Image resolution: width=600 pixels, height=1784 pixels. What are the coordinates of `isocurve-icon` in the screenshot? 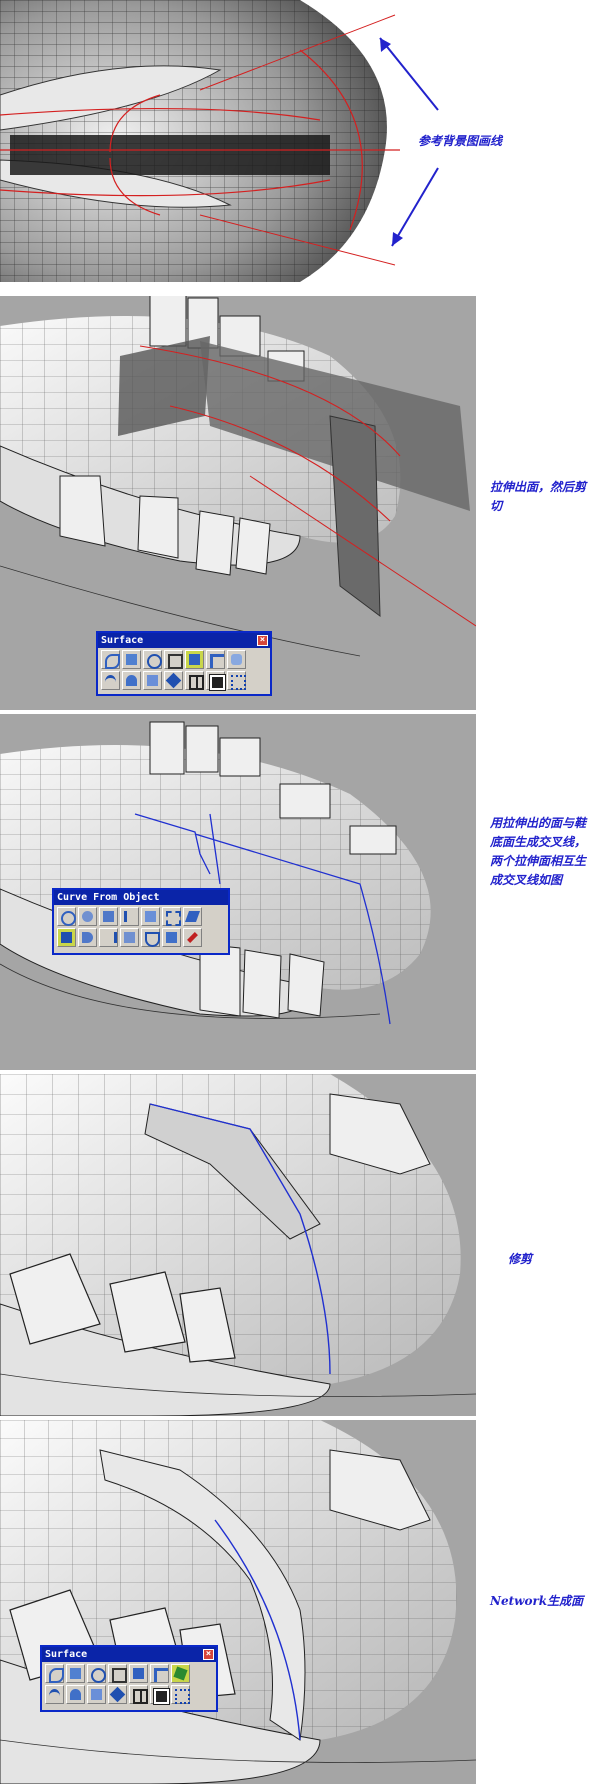 It's located at (150, 916).